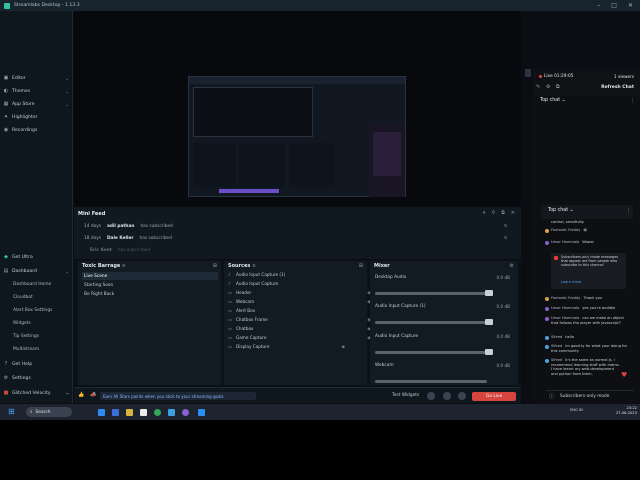 The height and width of the screenshot is (480, 640). What do you see at coordinates (528, 73) in the screenshot?
I see `preview-collapse-handle` at bounding box center [528, 73].